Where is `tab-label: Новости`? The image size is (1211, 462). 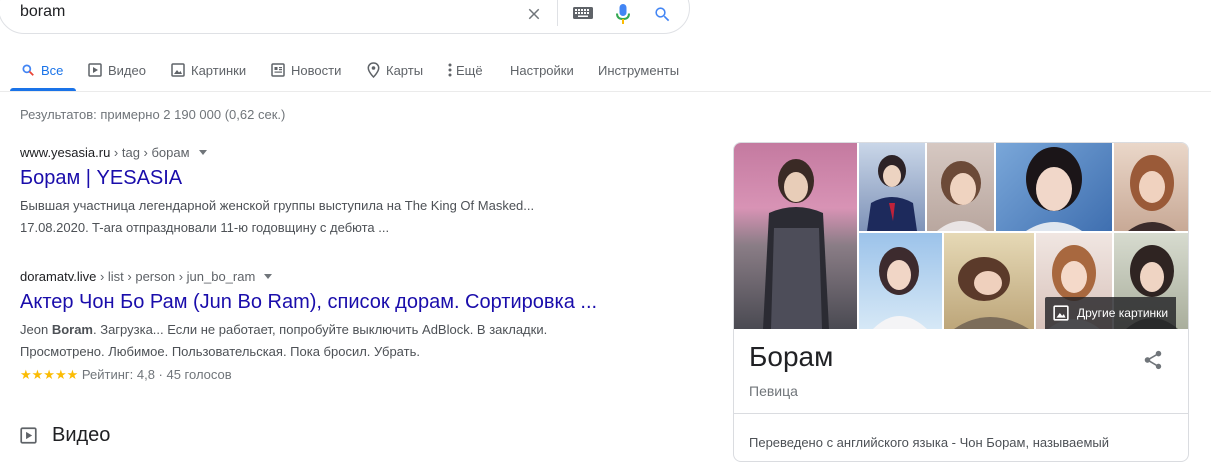 tab-label: Новости is located at coordinates (316, 70).